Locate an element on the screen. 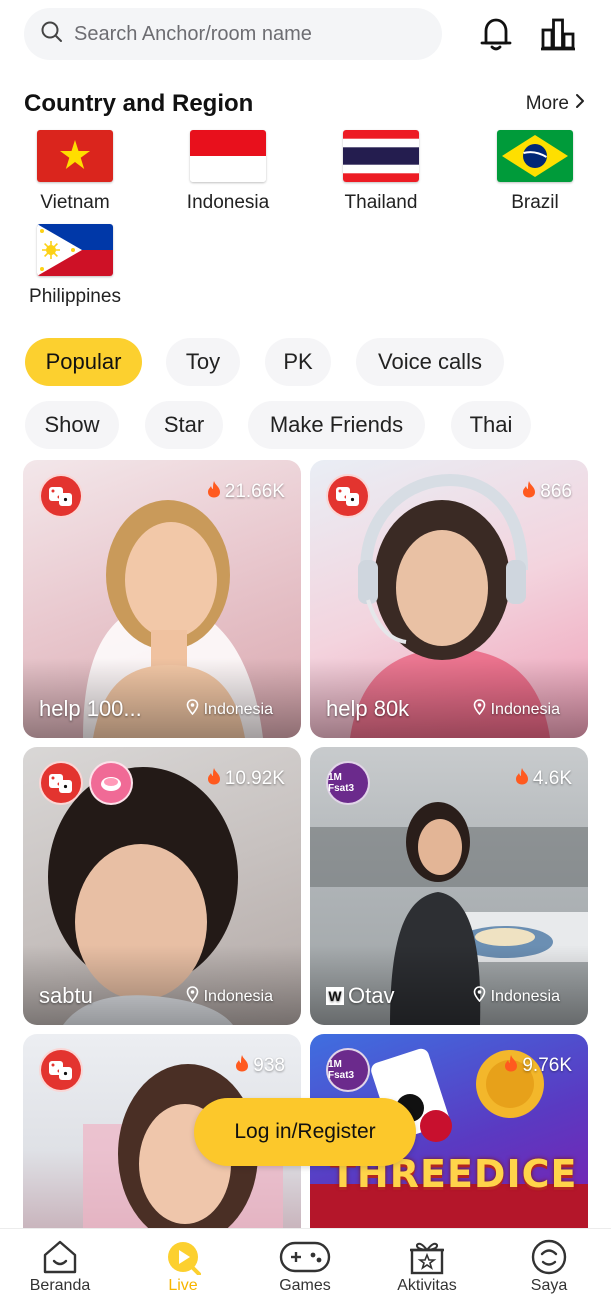 The width and height of the screenshot is (611, 1307). chip-show: Show is located at coordinates (72, 425).